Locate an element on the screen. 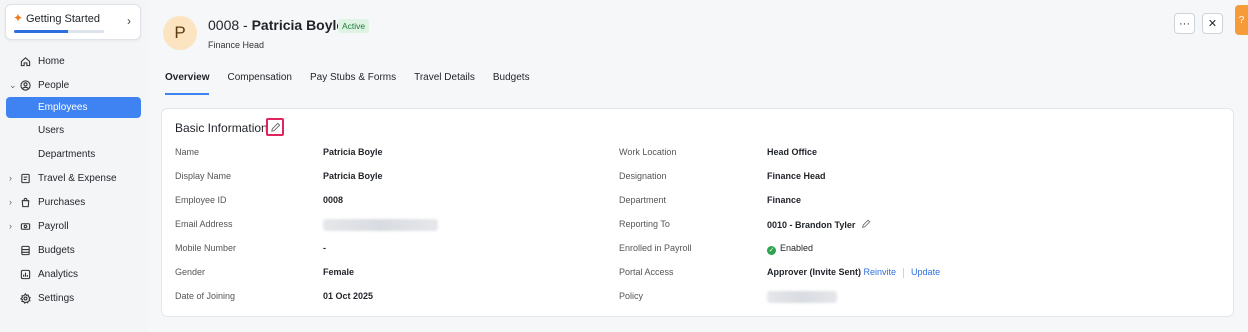  sidebar-item-settings: Settings is located at coordinates (74, 298).